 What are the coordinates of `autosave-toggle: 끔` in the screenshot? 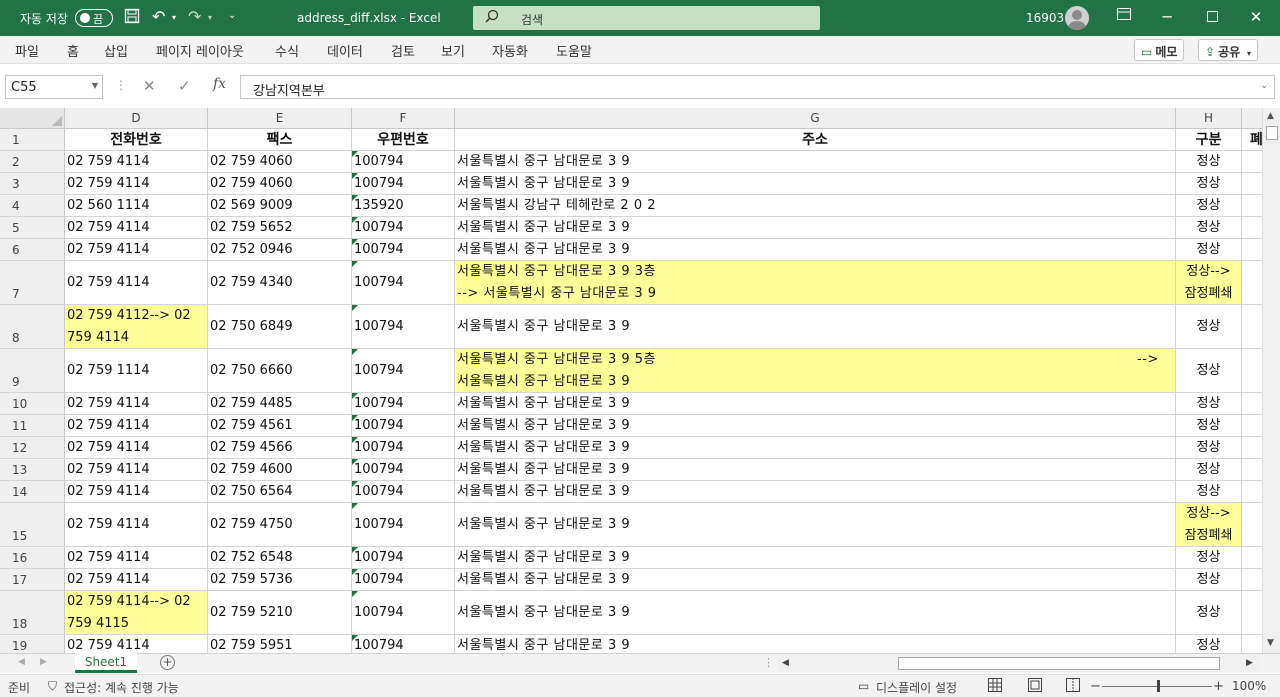 It's located at (94, 18).